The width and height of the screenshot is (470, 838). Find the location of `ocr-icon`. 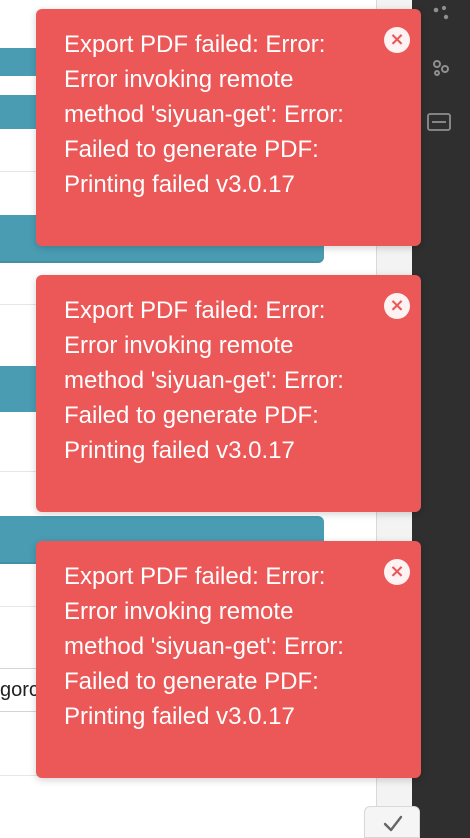

ocr-icon is located at coordinates (439, 122).